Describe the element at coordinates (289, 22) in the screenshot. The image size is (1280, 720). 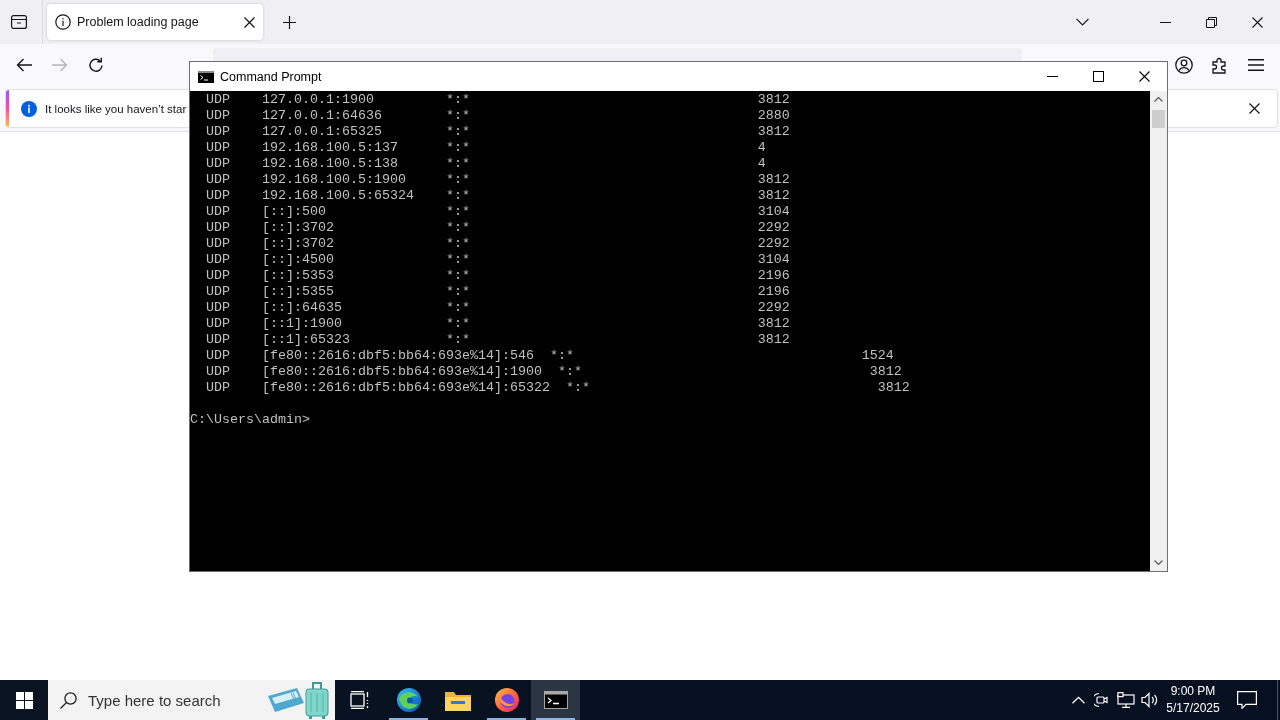
I see `plus-icon` at that location.